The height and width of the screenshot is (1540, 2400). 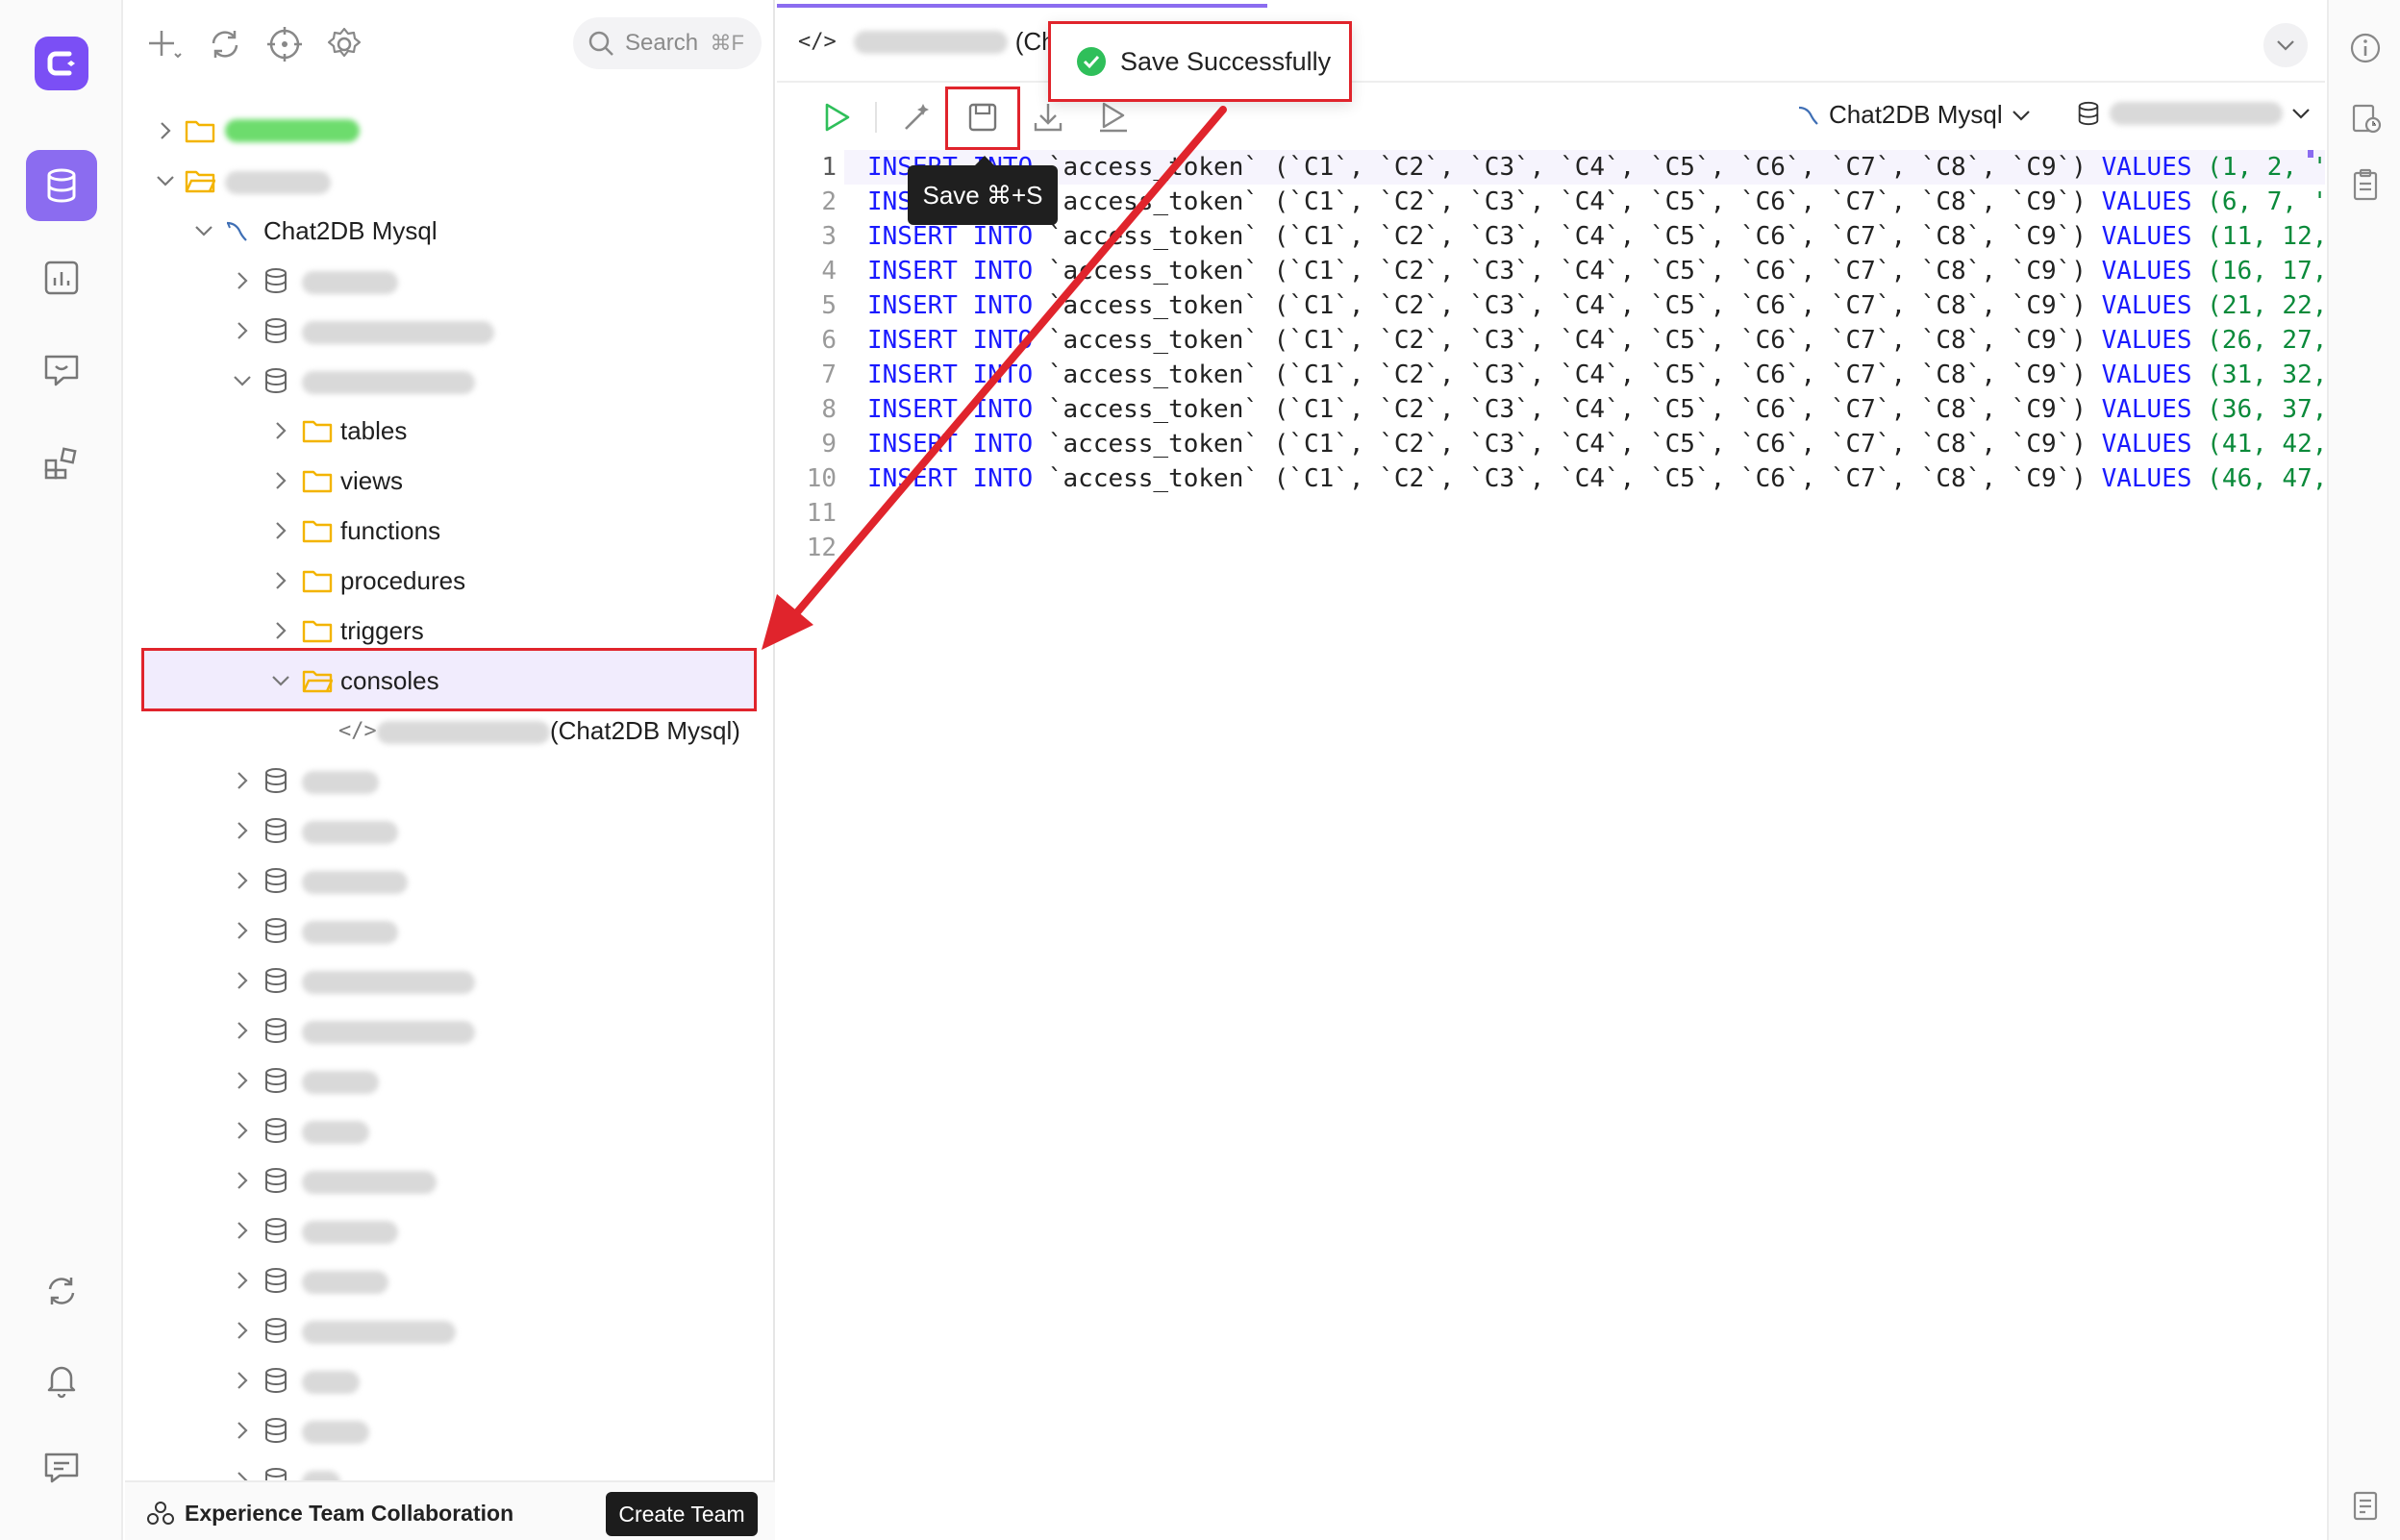 What do you see at coordinates (329, 1513) in the screenshot?
I see `team-collaboration-link: Experience Team Collaboration` at bounding box center [329, 1513].